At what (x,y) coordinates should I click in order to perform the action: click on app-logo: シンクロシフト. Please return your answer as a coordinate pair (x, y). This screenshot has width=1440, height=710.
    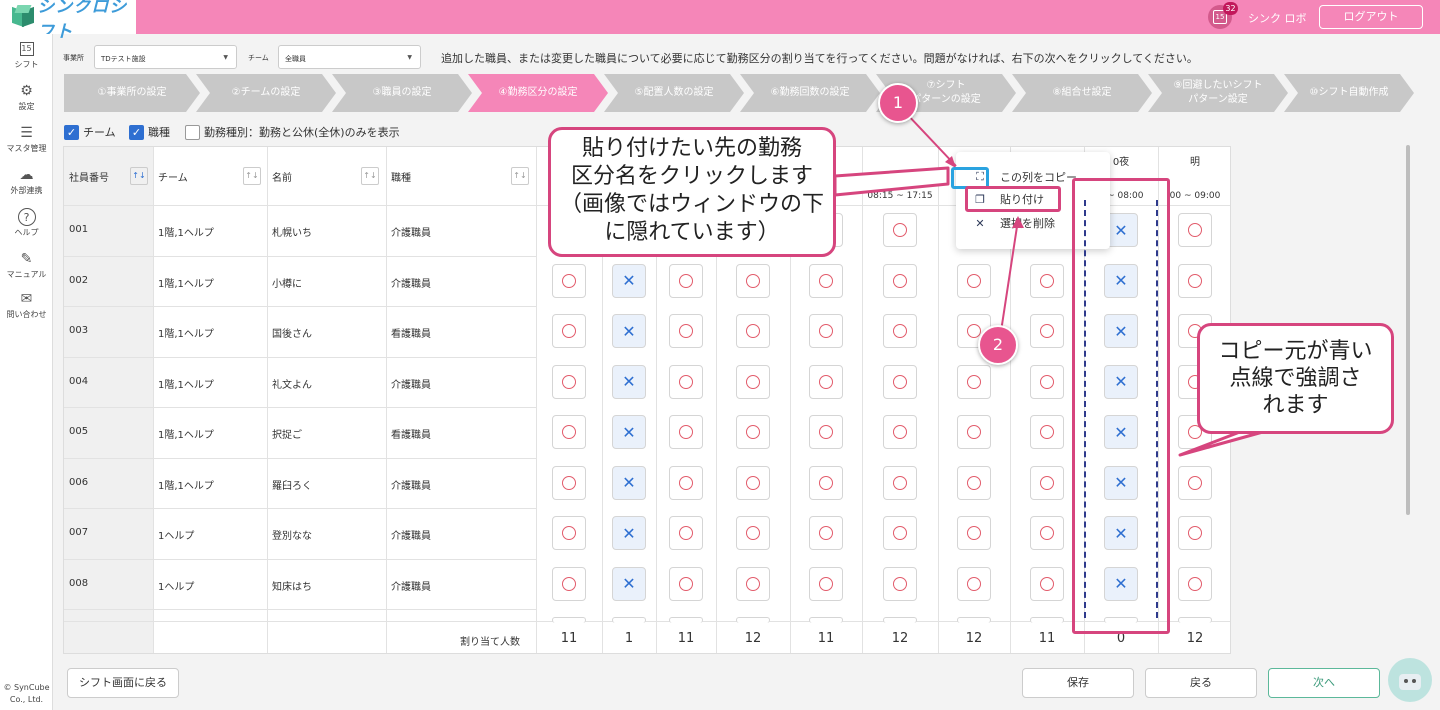
    Looking at the image, I should click on (68, 21).